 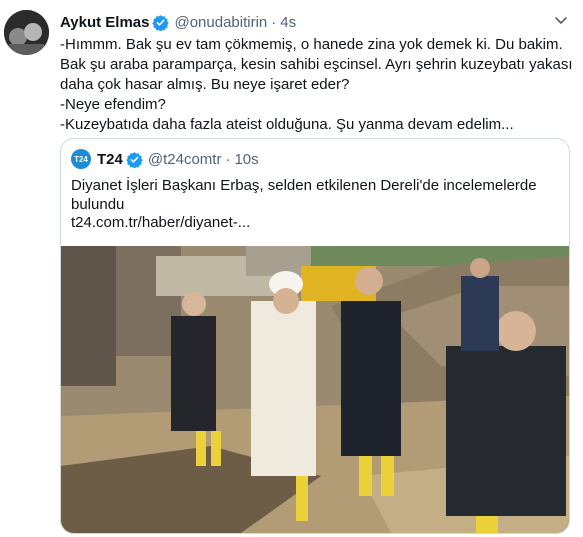 What do you see at coordinates (288, 22) in the screenshot?
I see `timestamp: 4s` at bounding box center [288, 22].